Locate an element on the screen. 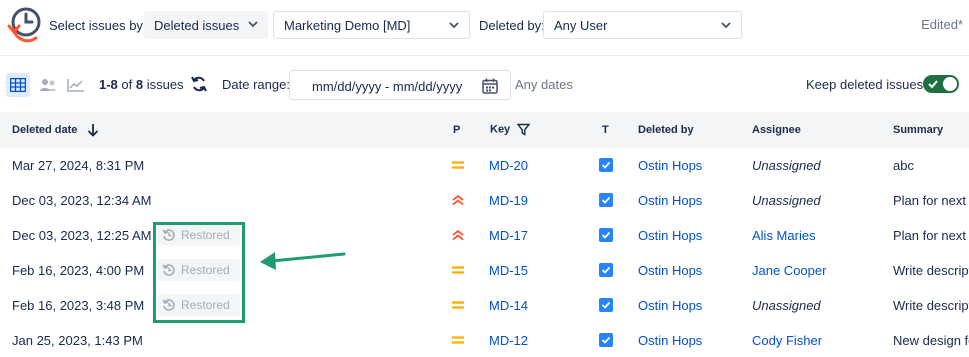  results-of: of is located at coordinates (127, 84).